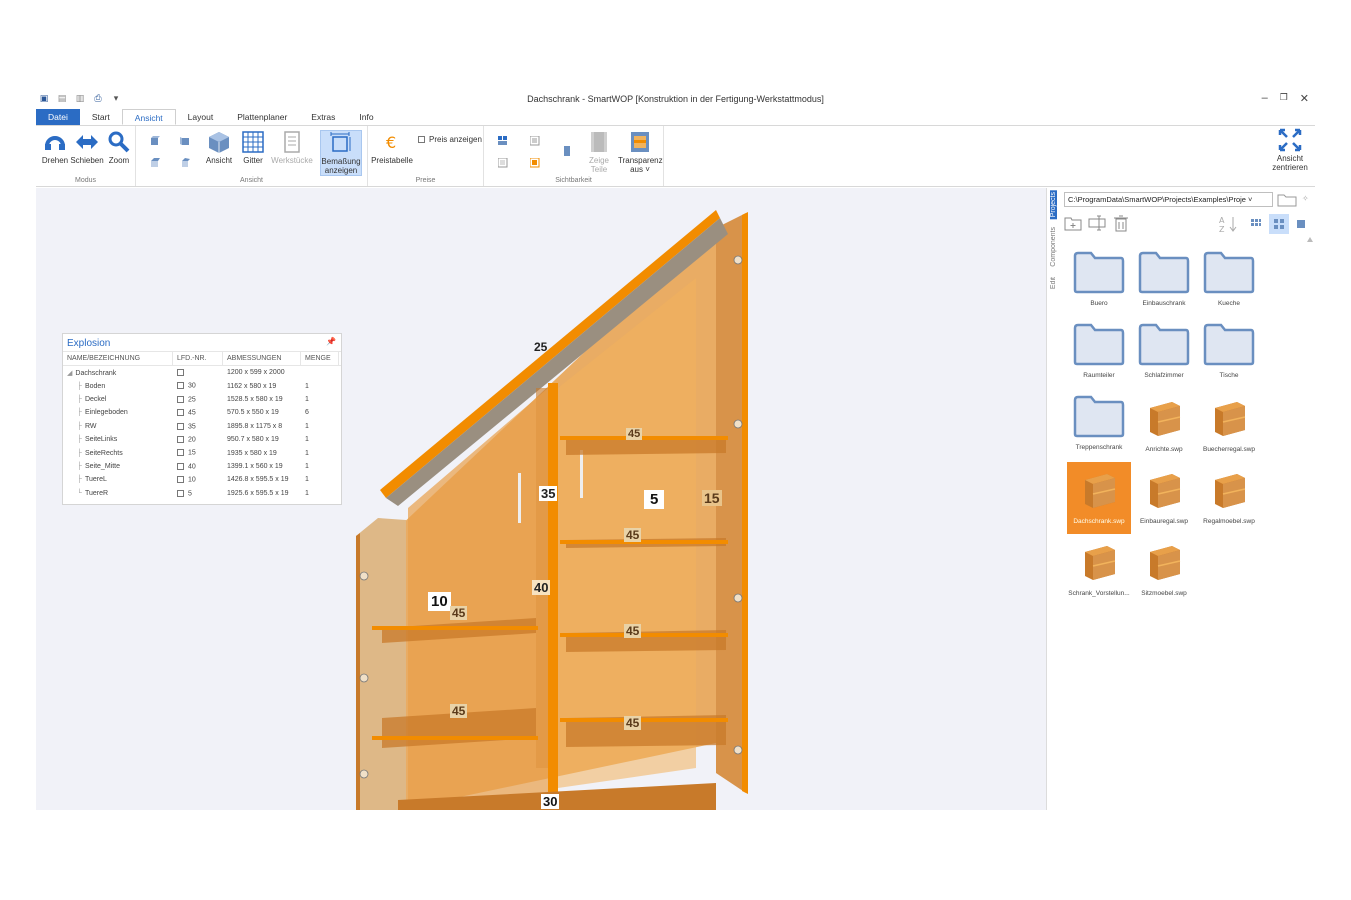  What do you see at coordinates (58, 117) in the screenshot?
I see `tab-datei: Datei` at bounding box center [58, 117].